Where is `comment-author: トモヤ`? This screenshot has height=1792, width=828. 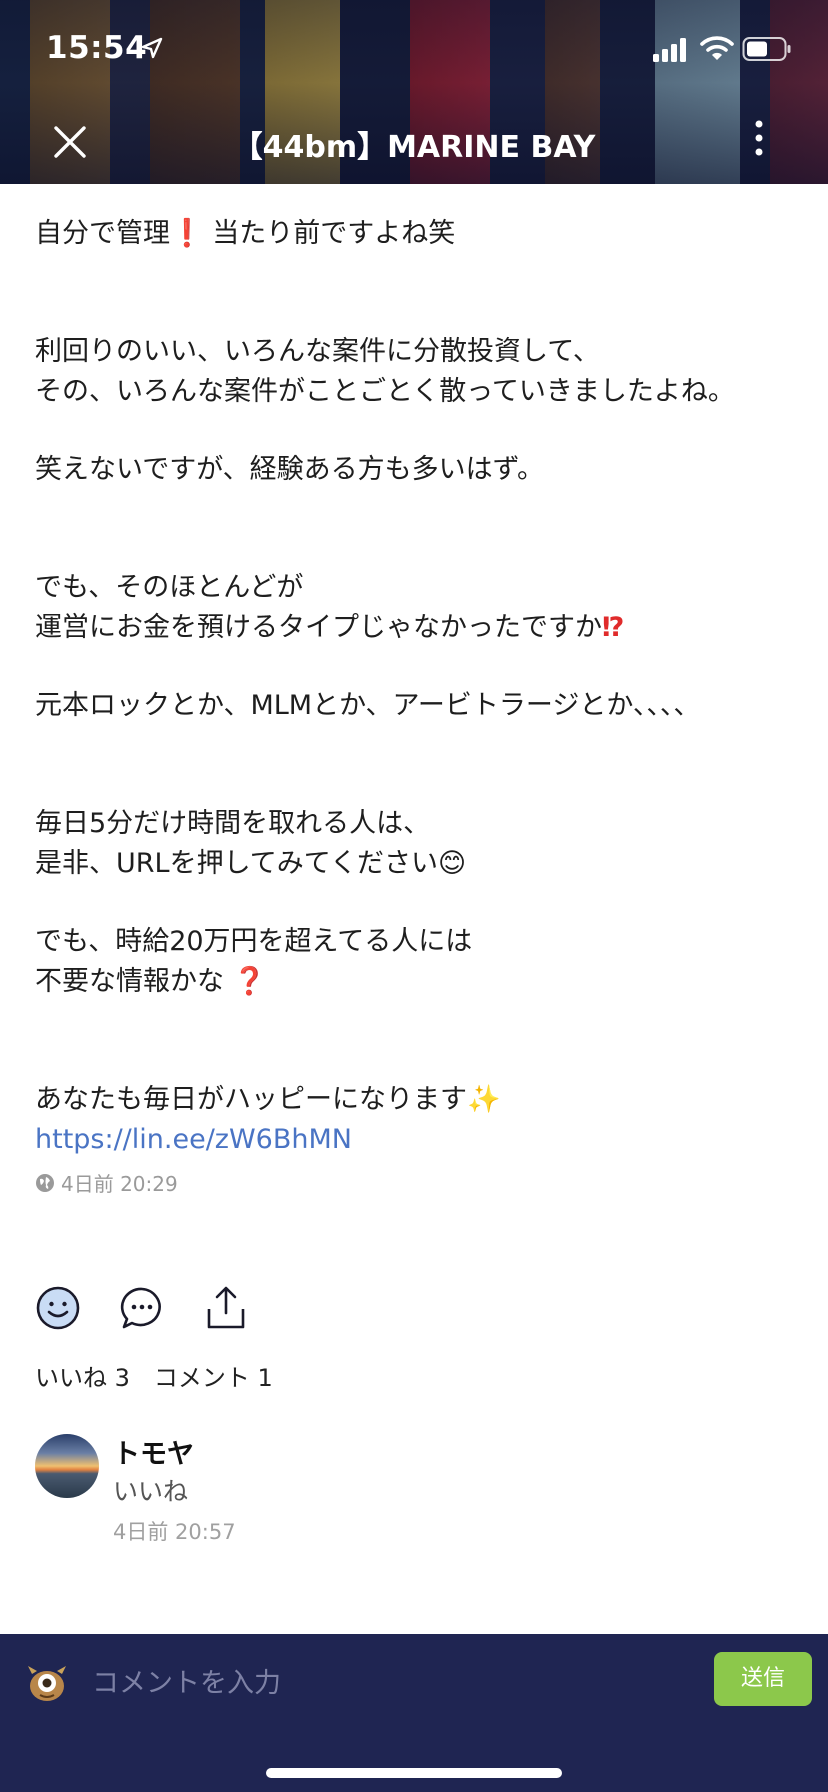
comment-author: トモヤ is located at coordinates (153, 1451).